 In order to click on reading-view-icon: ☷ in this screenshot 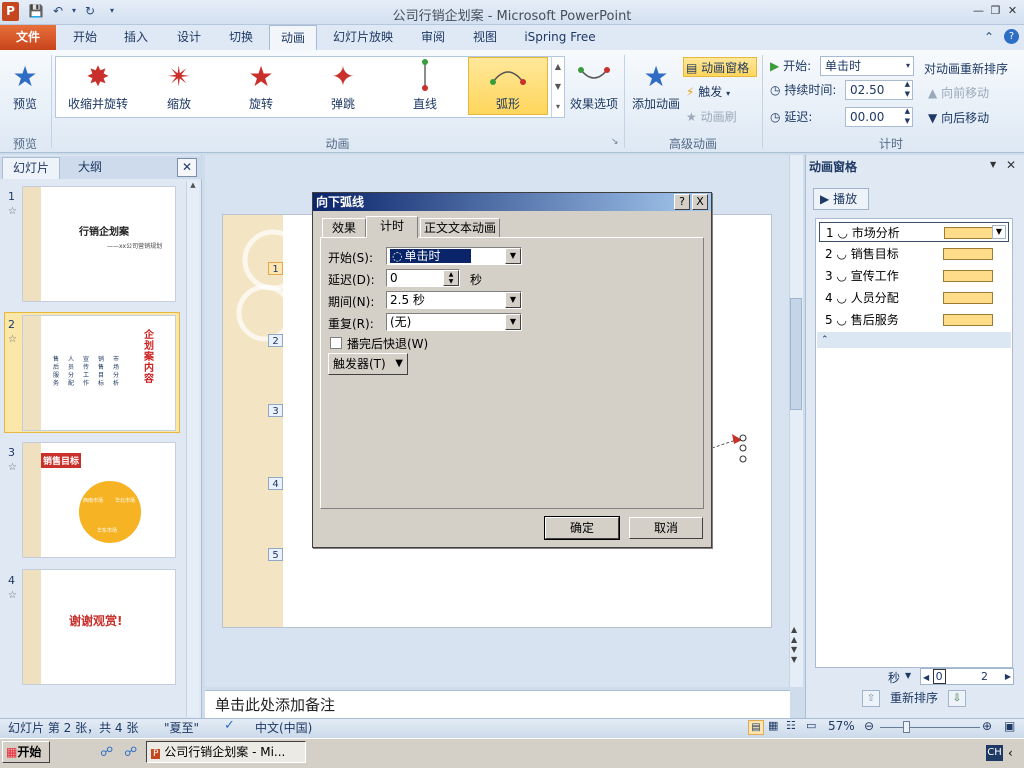, I will do `click(791, 725)`.